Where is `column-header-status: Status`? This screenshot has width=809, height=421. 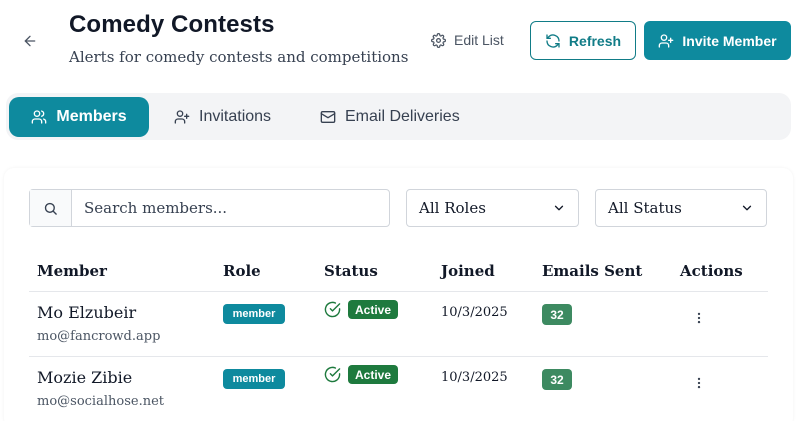 column-header-status: Status is located at coordinates (351, 271).